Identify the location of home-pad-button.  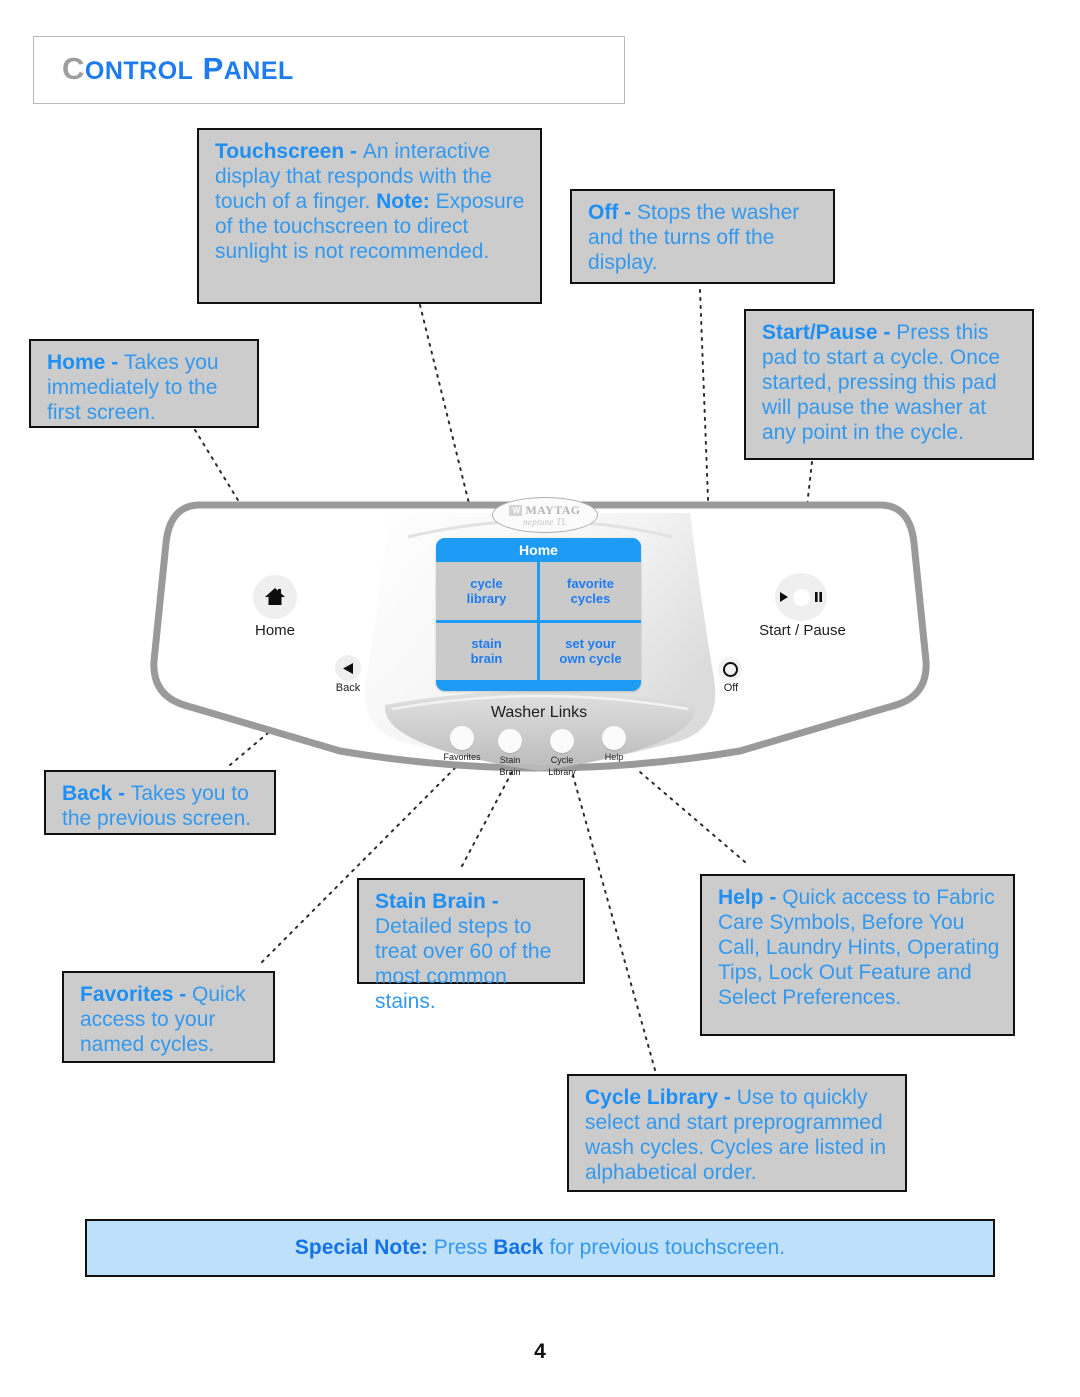
(275, 597).